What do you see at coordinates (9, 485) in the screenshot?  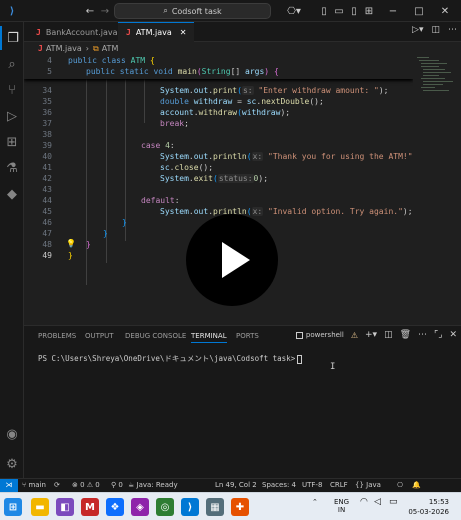 I see `remote-indicator-icon: ⋊` at bounding box center [9, 485].